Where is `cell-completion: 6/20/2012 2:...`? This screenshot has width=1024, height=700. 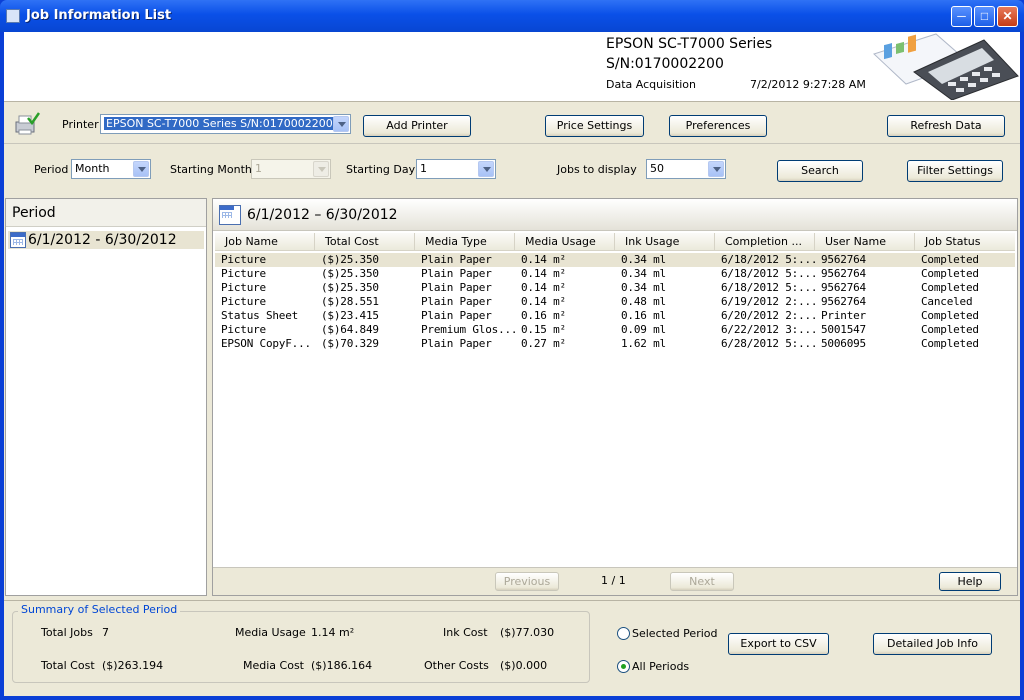 cell-completion: 6/20/2012 2:... is located at coordinates (768, 315).